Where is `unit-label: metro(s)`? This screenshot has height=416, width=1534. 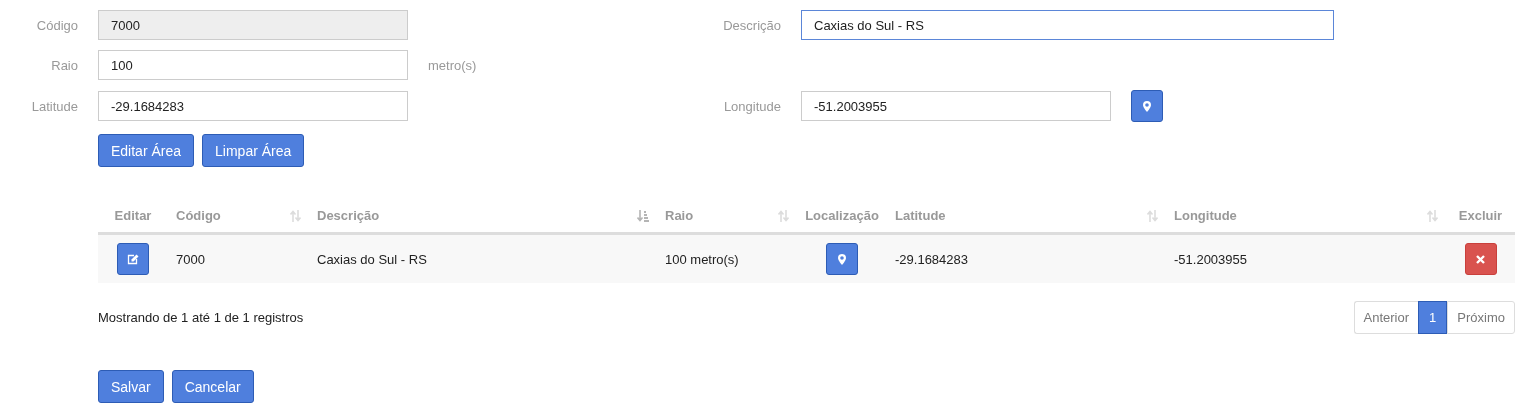 unit-label: metro(s) is located at coordinates (452, 65).